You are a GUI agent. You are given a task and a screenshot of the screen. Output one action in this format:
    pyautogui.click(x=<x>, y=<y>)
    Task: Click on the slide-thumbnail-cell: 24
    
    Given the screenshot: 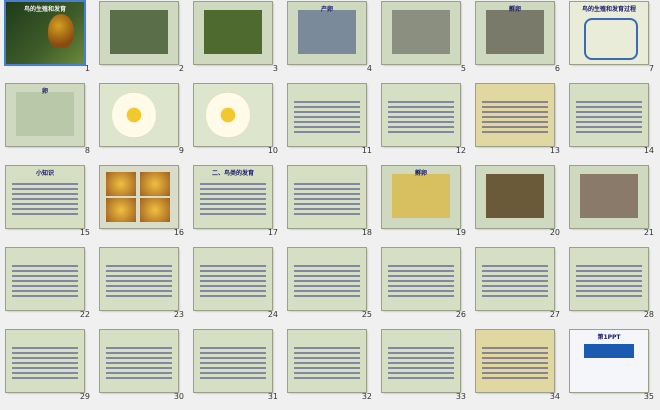 What is the action you would take?
    pyautogui.click(x=236, y=285)
    